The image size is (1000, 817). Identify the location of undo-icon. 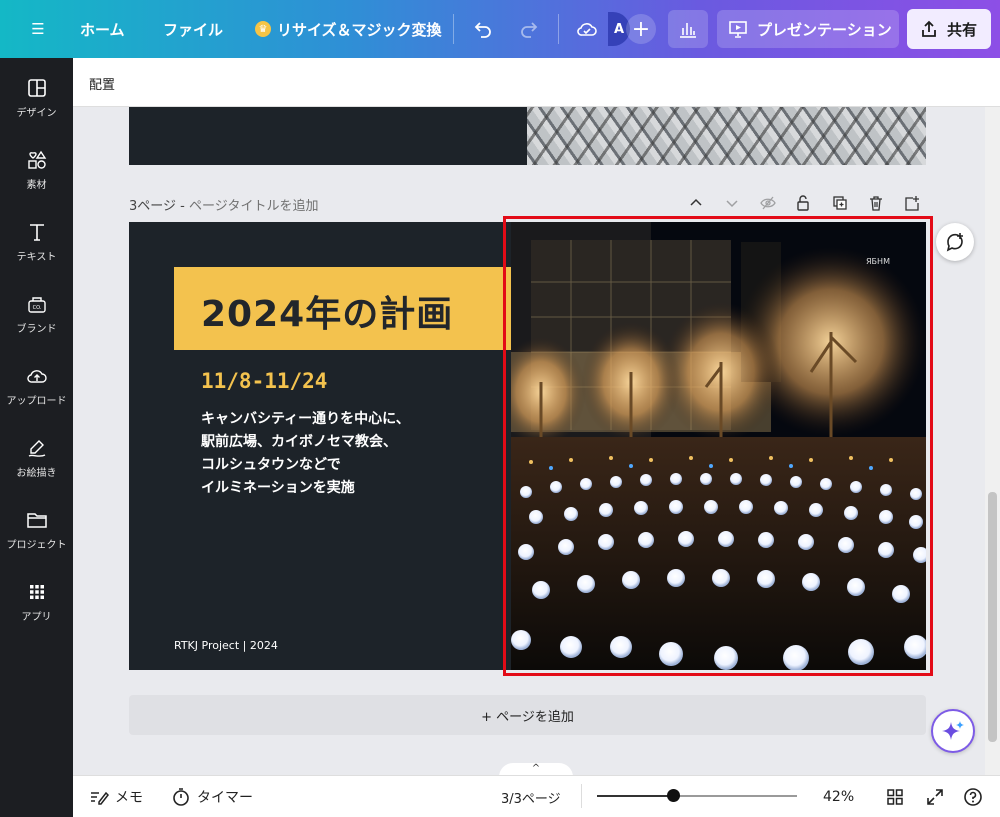
(482, 30).